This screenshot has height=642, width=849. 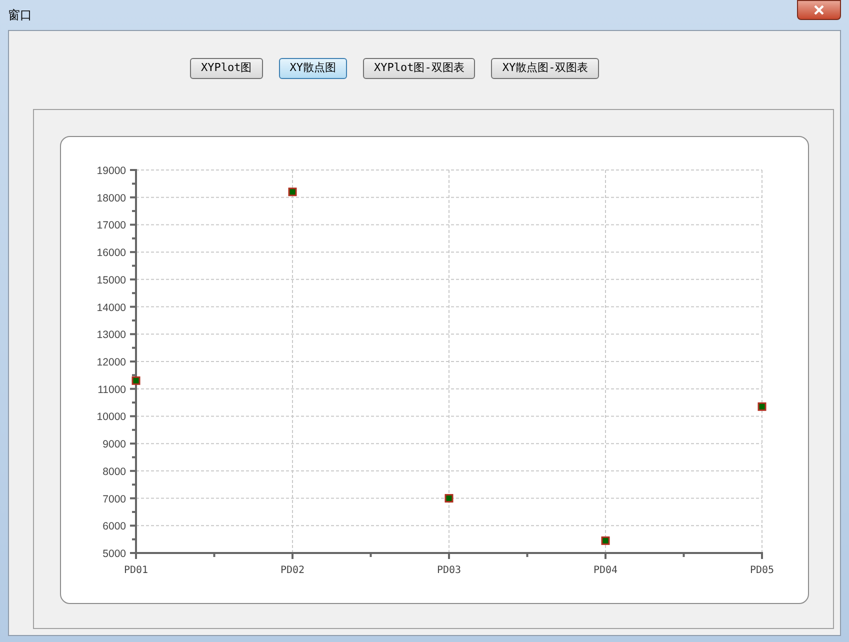 I want to click on y-tick-label: 9000, so click(x=114, y=444).